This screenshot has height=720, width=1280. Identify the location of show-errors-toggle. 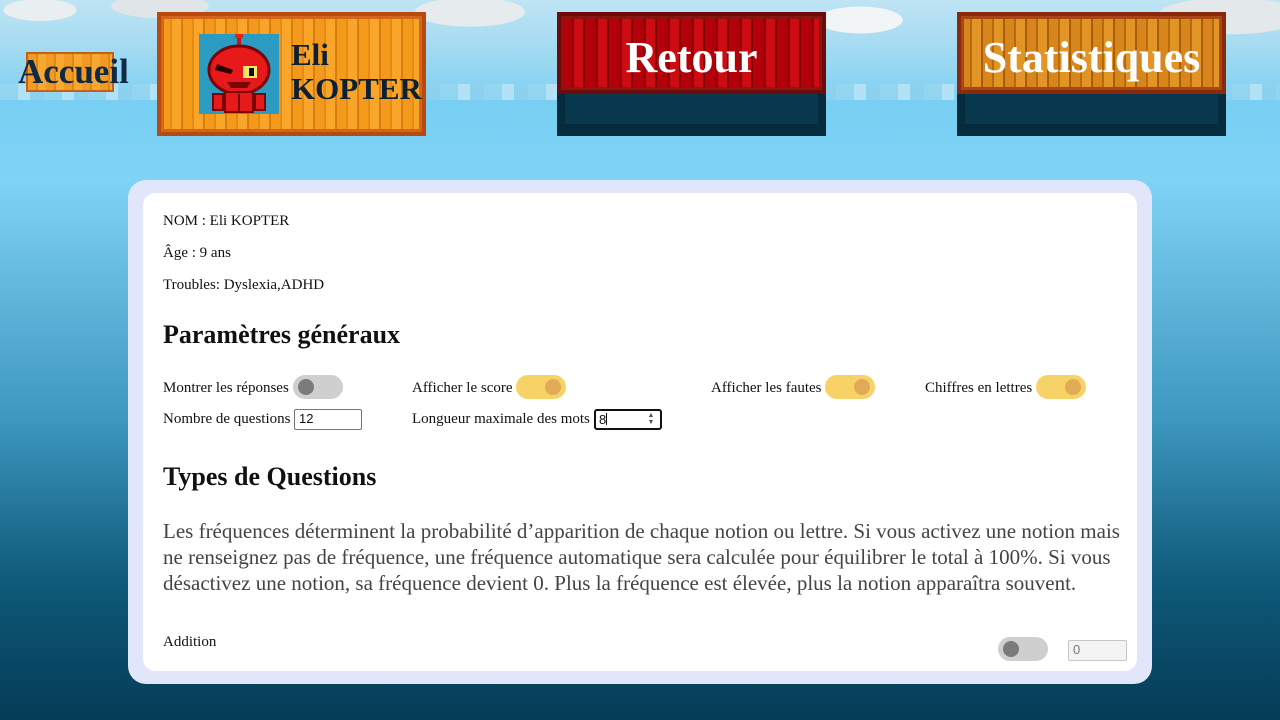
(850, 387).